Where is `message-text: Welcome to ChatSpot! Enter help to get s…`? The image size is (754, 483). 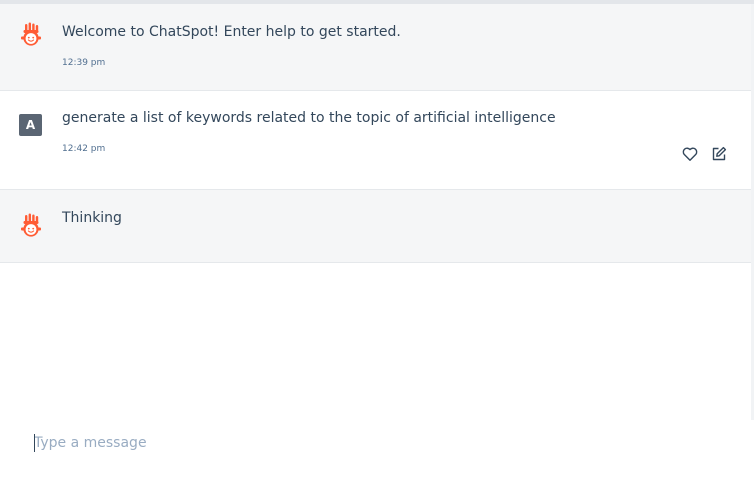 message-text: Welcome to ChatSpot! Enter help to get s… is located at coordinates (231, 32).